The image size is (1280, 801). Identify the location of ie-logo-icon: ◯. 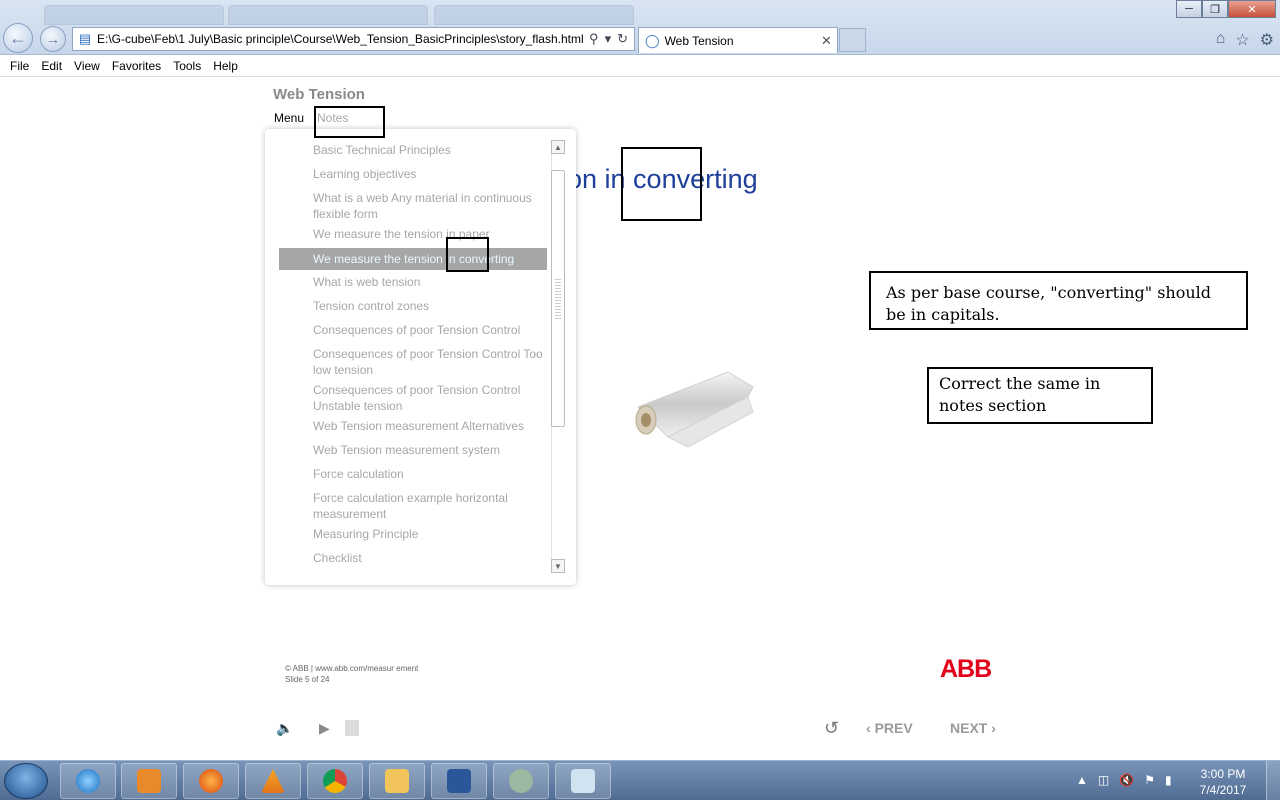
(652, 40).